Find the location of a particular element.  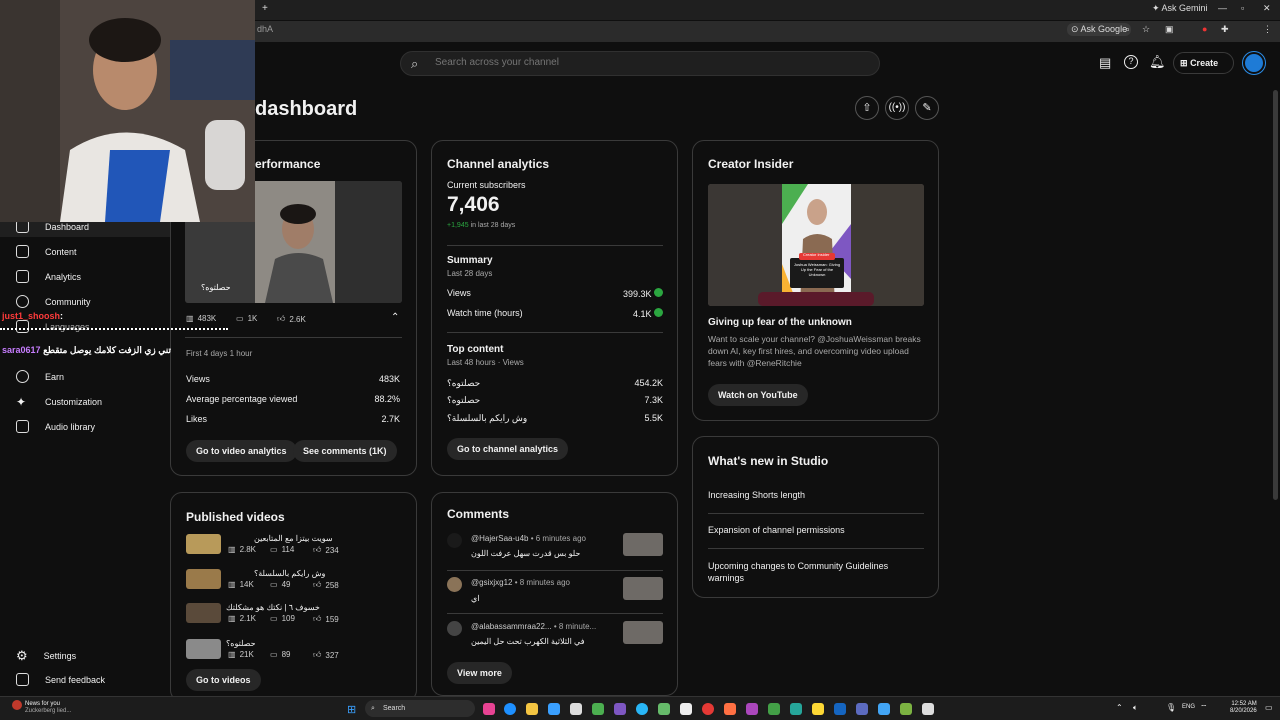

list-item: سويت بيتزا مع المتابعين ▥ 2.8K ▭ 114 👍︎ 234 is located at coordinates (296, 545).